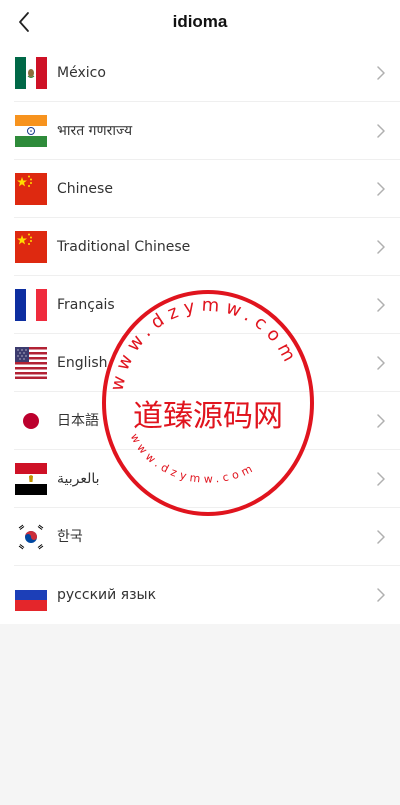 The width and height of the screenshot is (400, 805). I want to click on language-item-chinese: Chinese, so click(200, 189).